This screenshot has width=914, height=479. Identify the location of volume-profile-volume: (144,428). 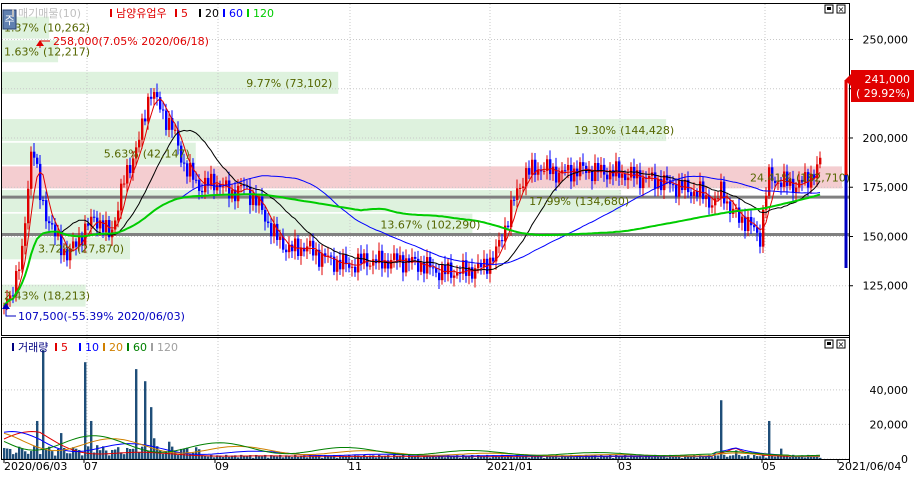
(647, 130).